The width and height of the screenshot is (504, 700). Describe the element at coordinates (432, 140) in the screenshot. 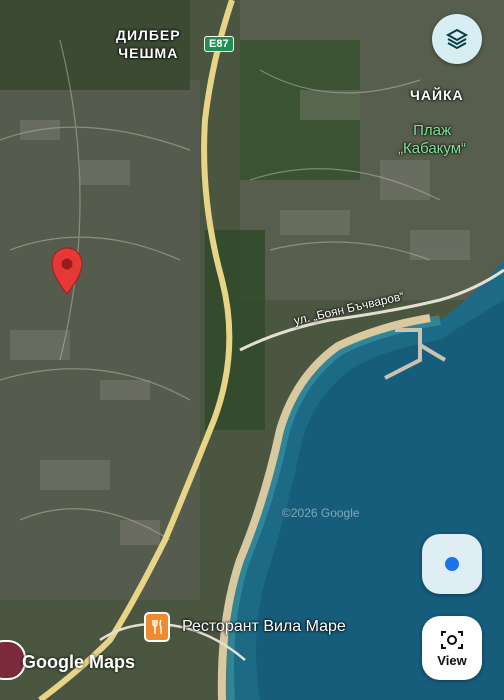

I see `poi-label-beach-kabakum: Плаж „Кабакум“` at that location.